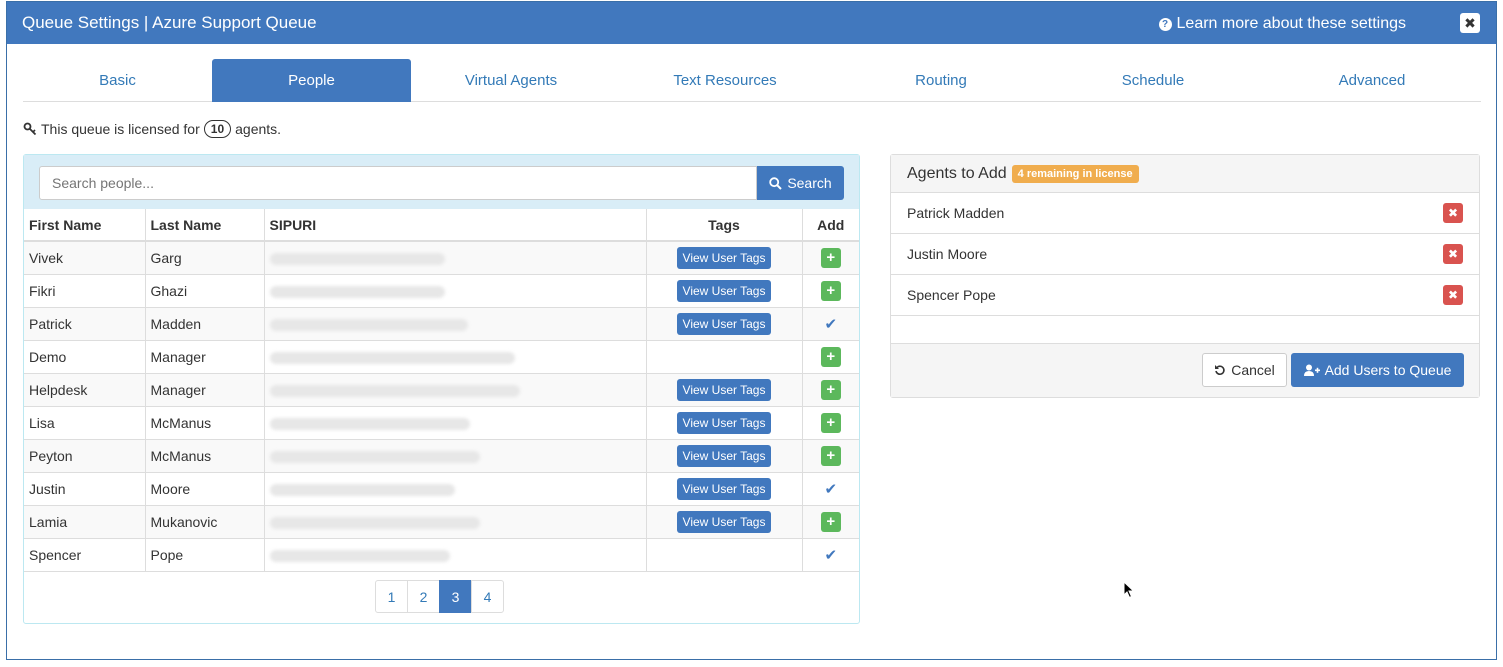  I want to click on user-plus-icon, so click(1311, 370).